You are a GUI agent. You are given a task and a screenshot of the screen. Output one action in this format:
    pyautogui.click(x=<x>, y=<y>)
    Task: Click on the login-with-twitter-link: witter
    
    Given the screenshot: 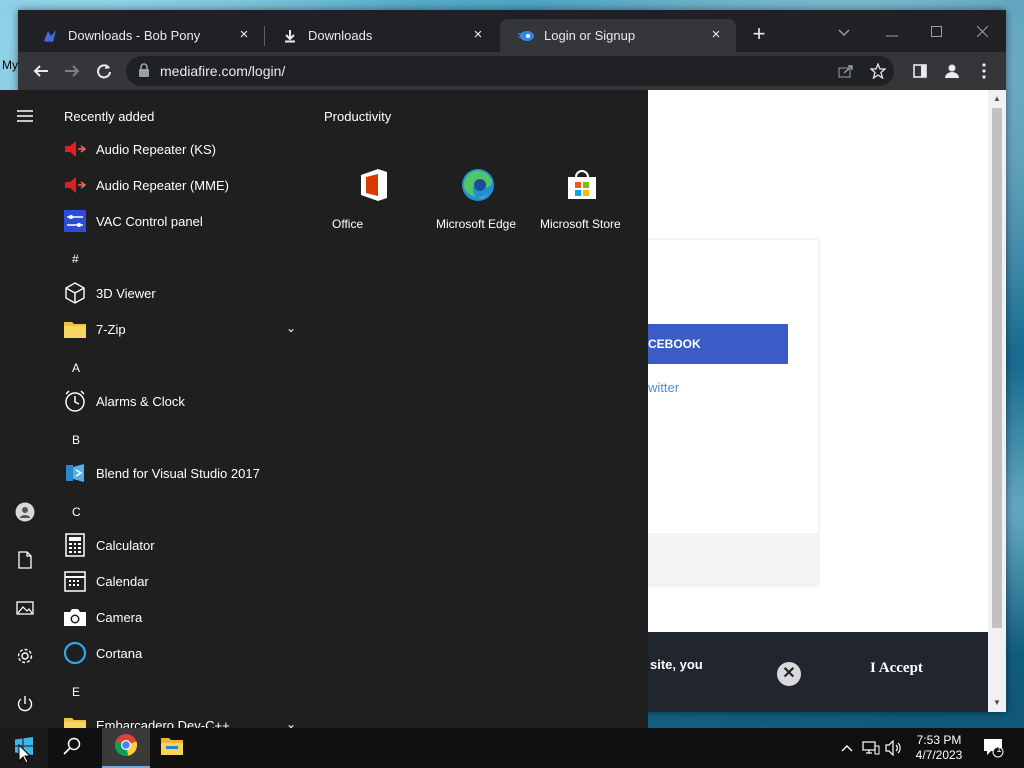 What is the action you would take?
    pyautogui.click(x=663, y=387)
    